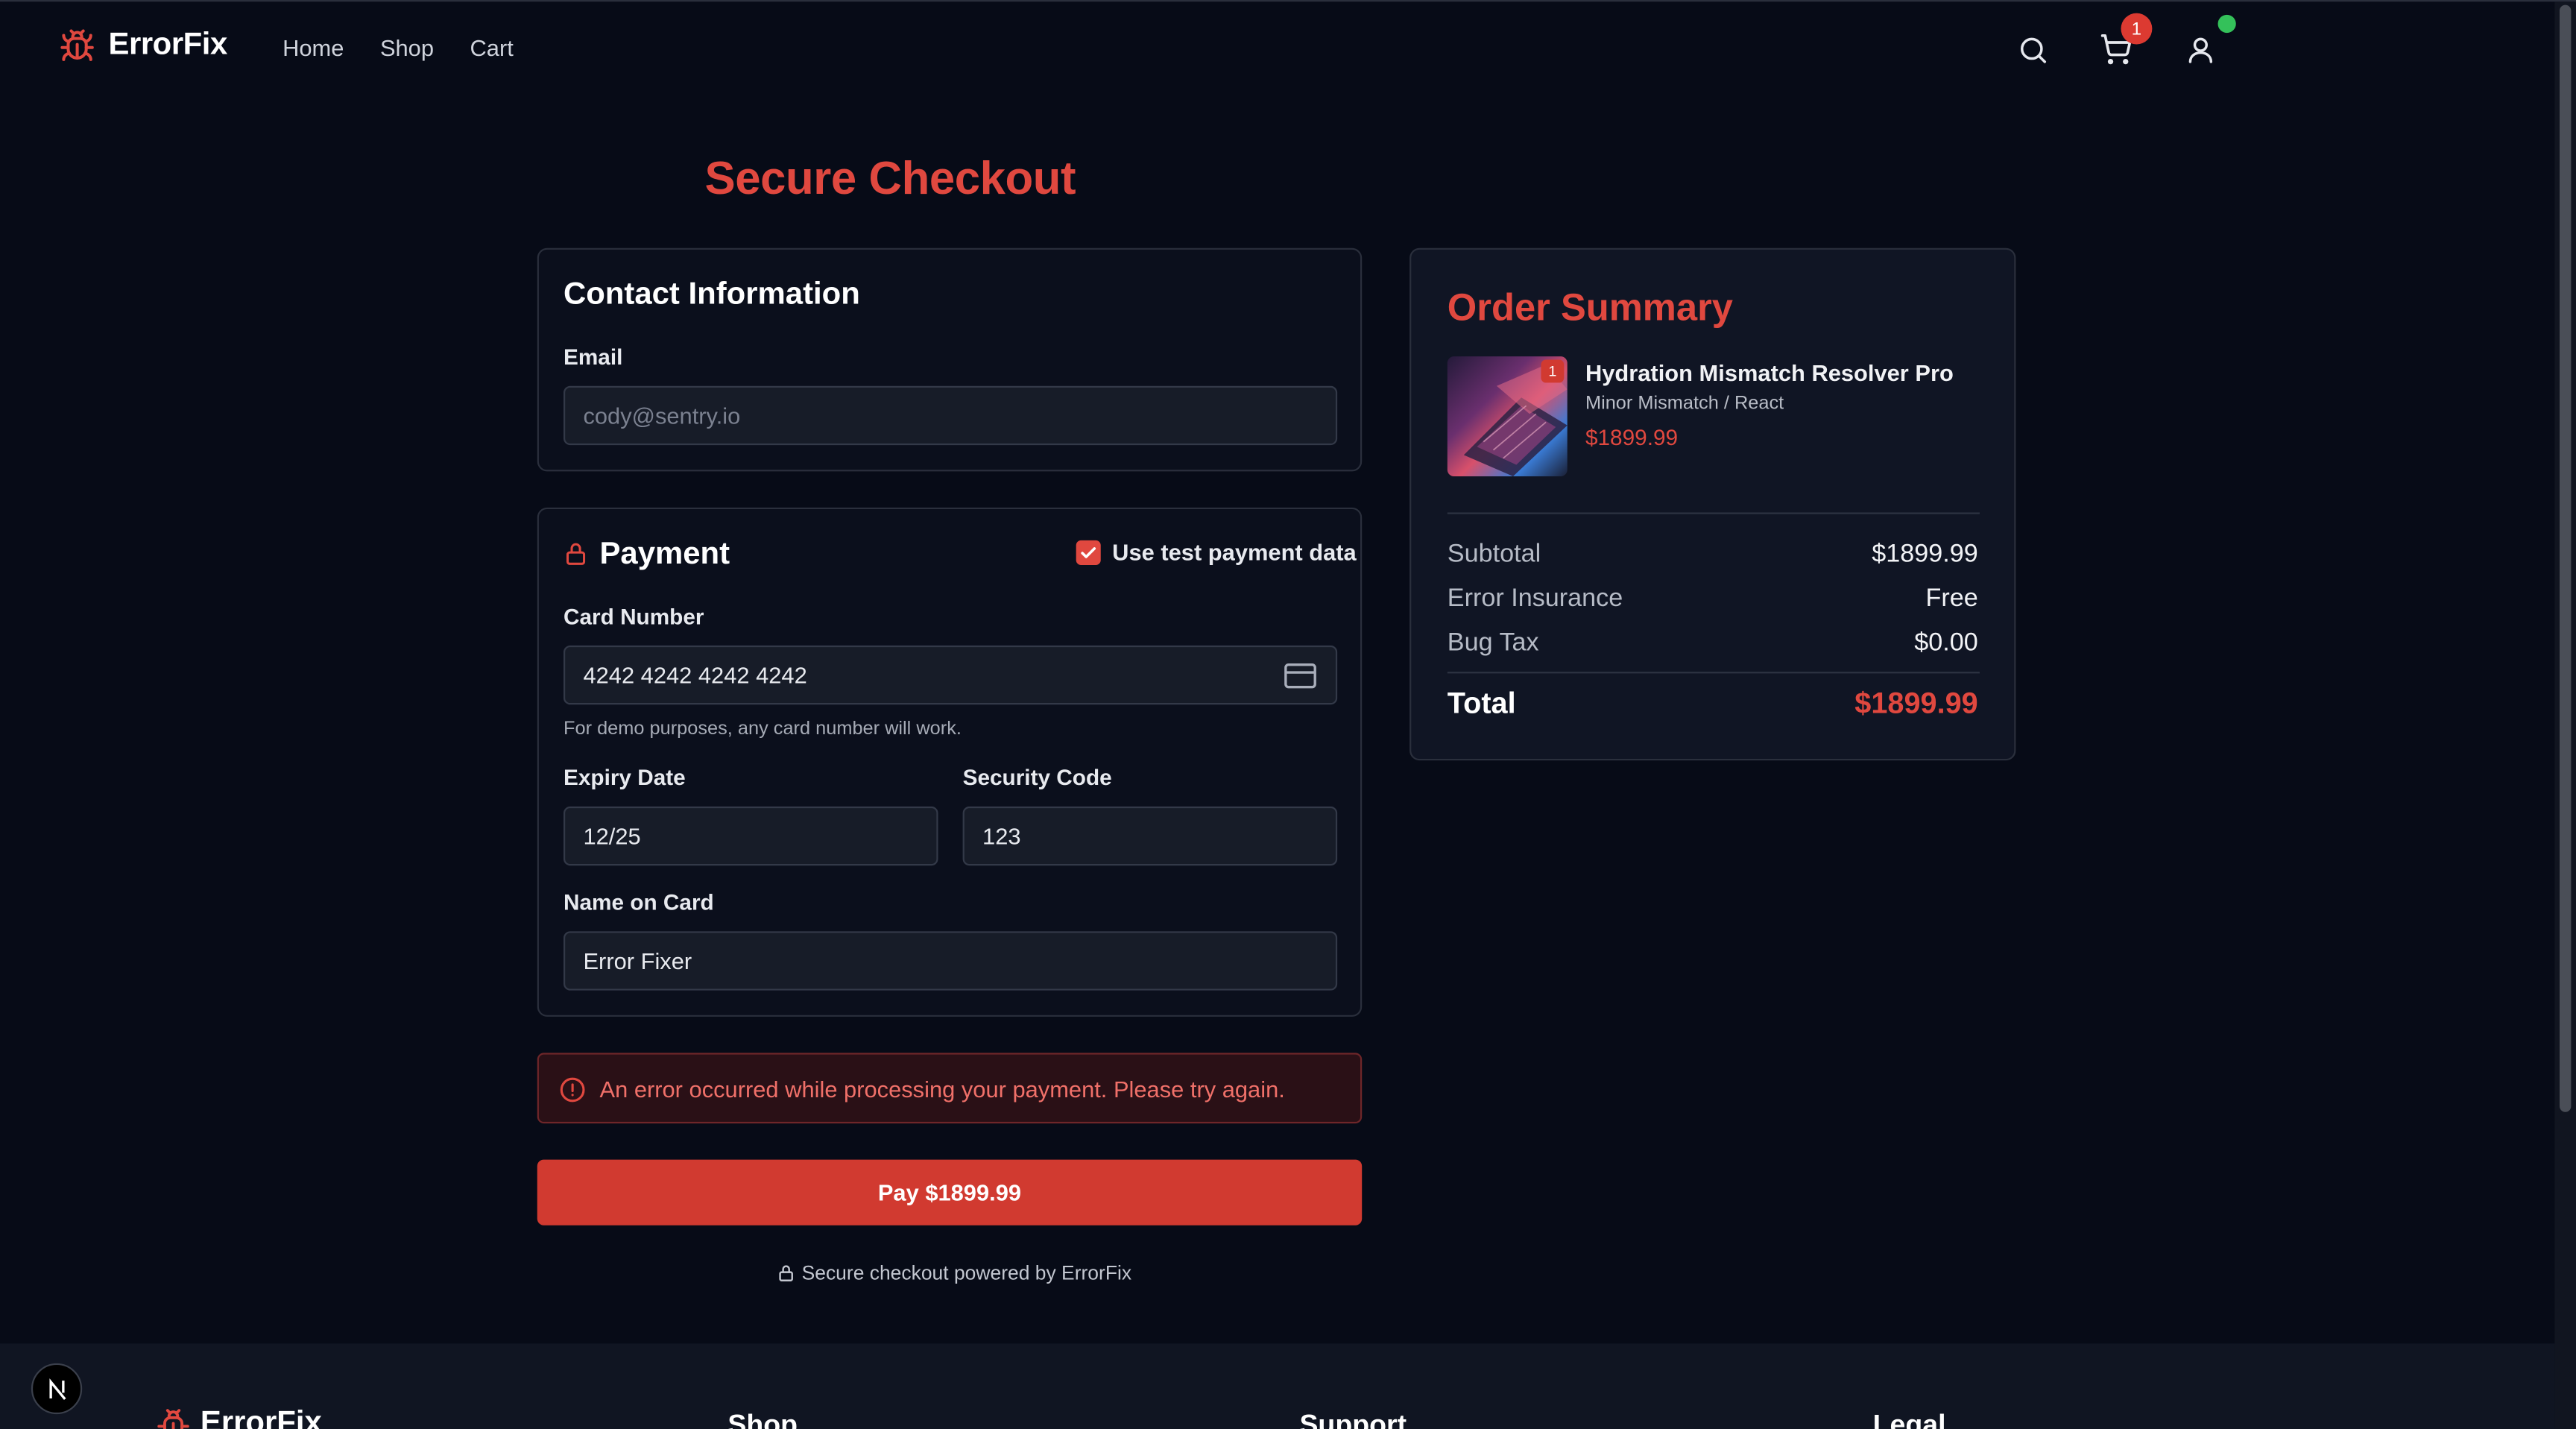 The height and width of the screenshot is (1429, 2576). What do you see at coordinates (1590, 307) in the screenshot?
I see `order-summary-title: Order Summary` at bounding box center [1590, 307].